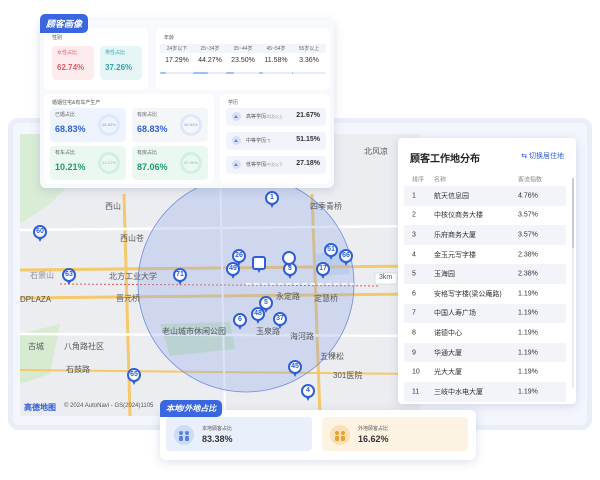 This screenshot has width=600, height=480. What do you see at coordinates (258, 315) in the screenshot?
I see `map-marker: 48` at bounding box center [258, 315].